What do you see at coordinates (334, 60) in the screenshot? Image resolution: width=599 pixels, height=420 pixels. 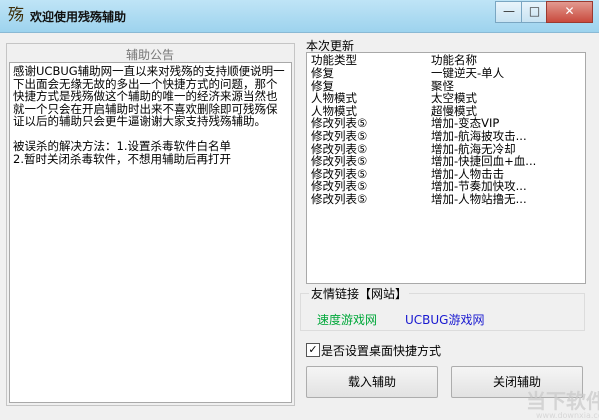 I see `column-header-type: 功能类型` at bounding box center [334, 60].